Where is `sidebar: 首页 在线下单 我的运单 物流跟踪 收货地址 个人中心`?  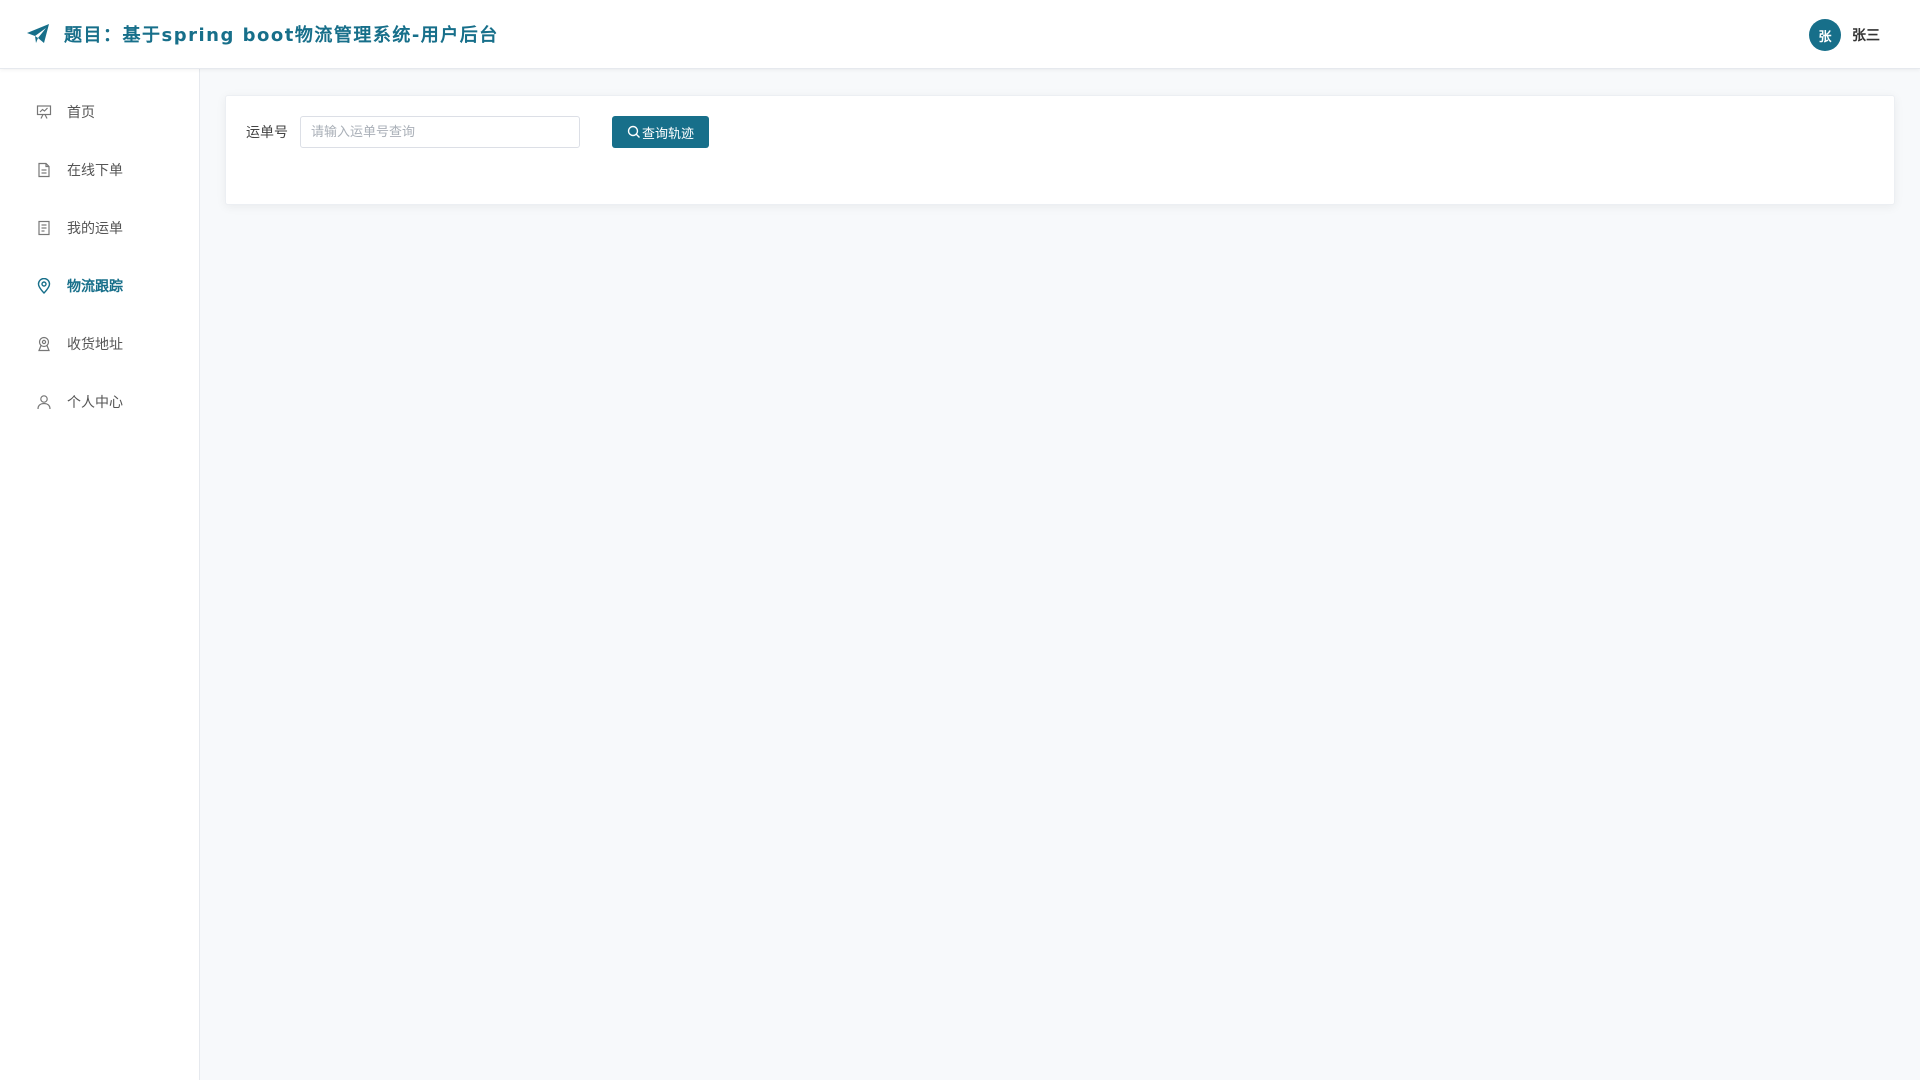
sidebar: 首页 在线下单 我的运单 物流跟踪 收货地址 个人中心 is located at coordinates (100, 574).